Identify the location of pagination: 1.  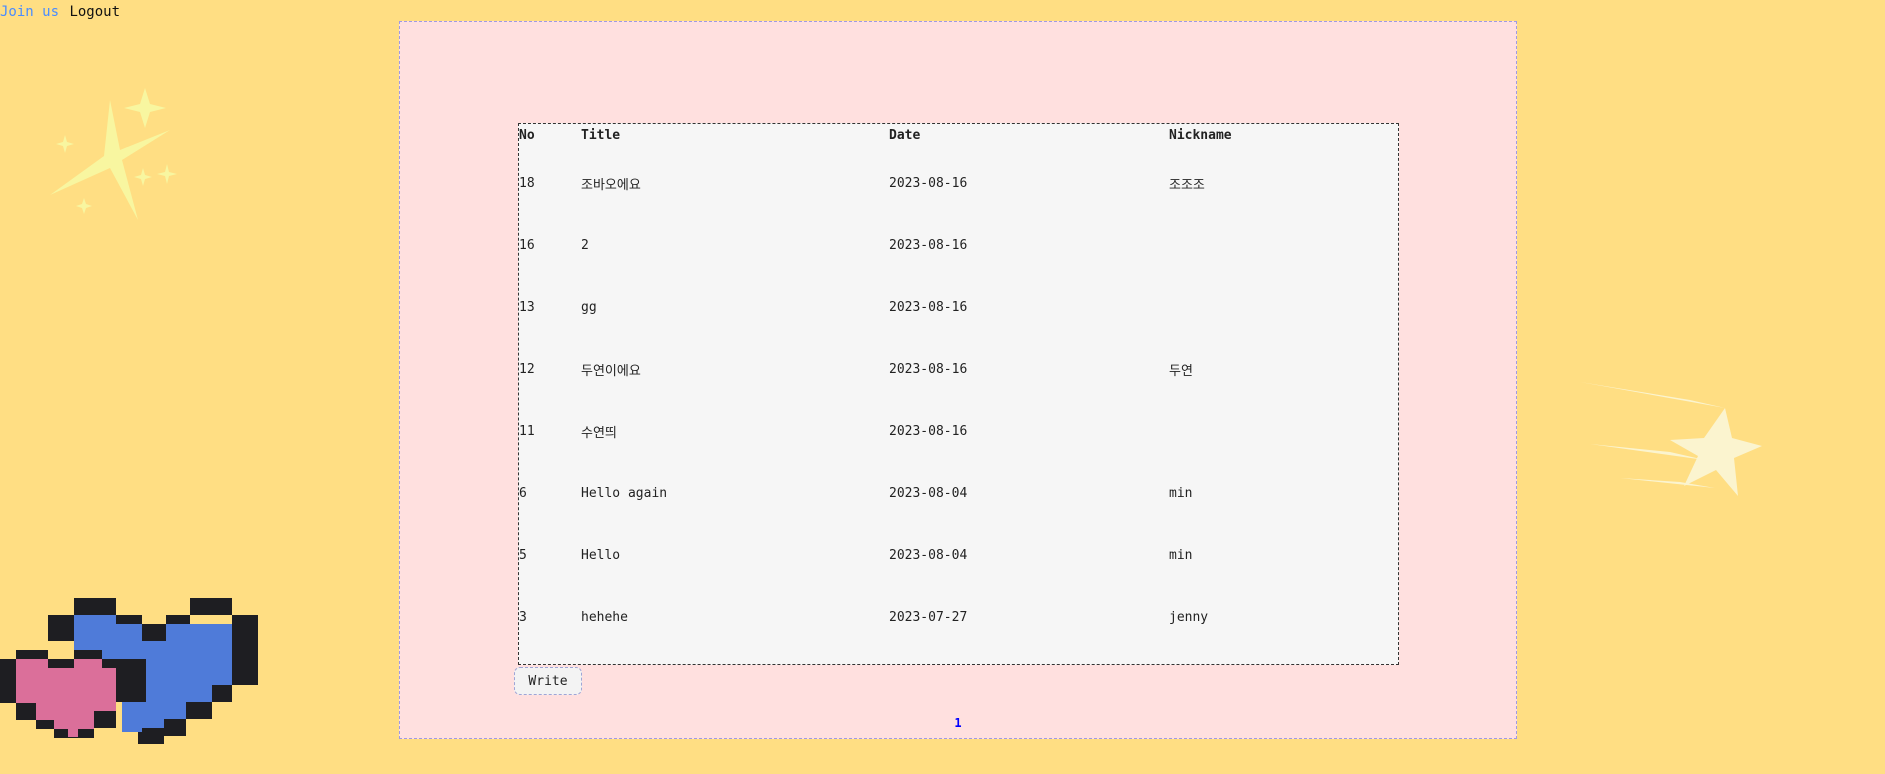
(958, 723).